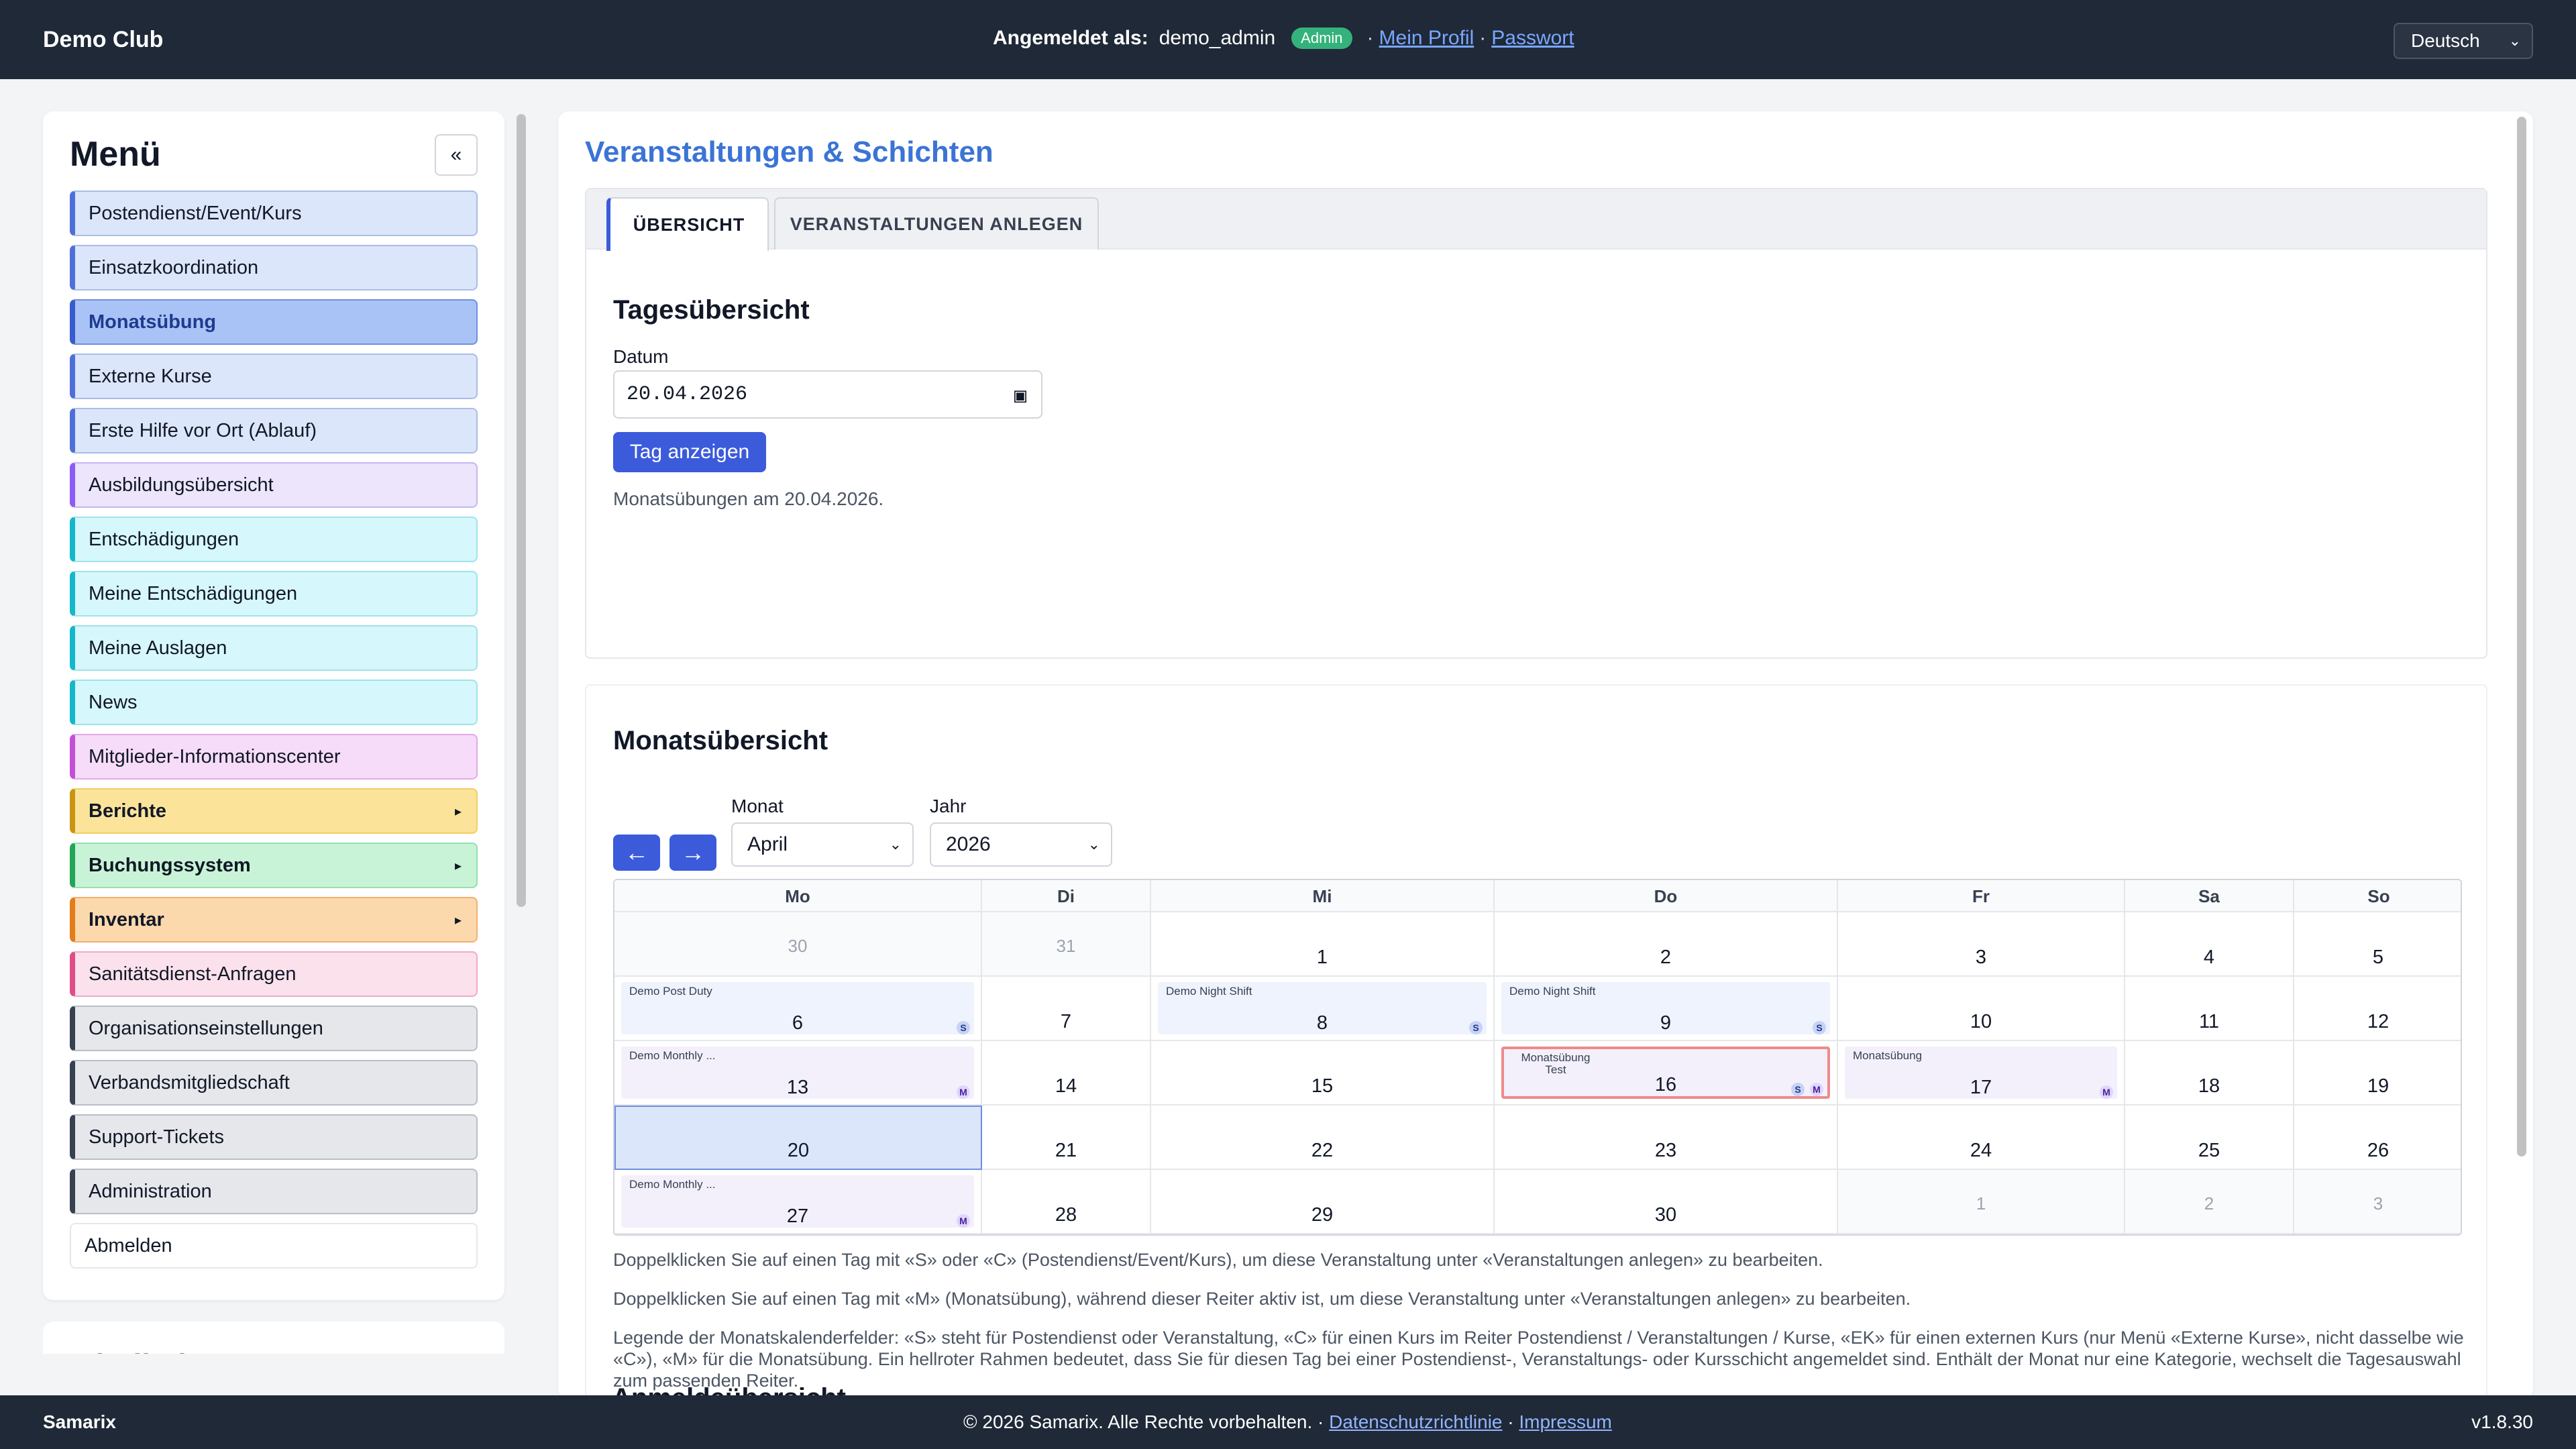 Image resolution: width=2576 pixels, height=1449 pixels. Describe the element at coordinates (936, 223) in the screenshot. I see `tab-veranstaltungen-anlegen: VERANSTALTUNGEN ANLEGEN` at that location.